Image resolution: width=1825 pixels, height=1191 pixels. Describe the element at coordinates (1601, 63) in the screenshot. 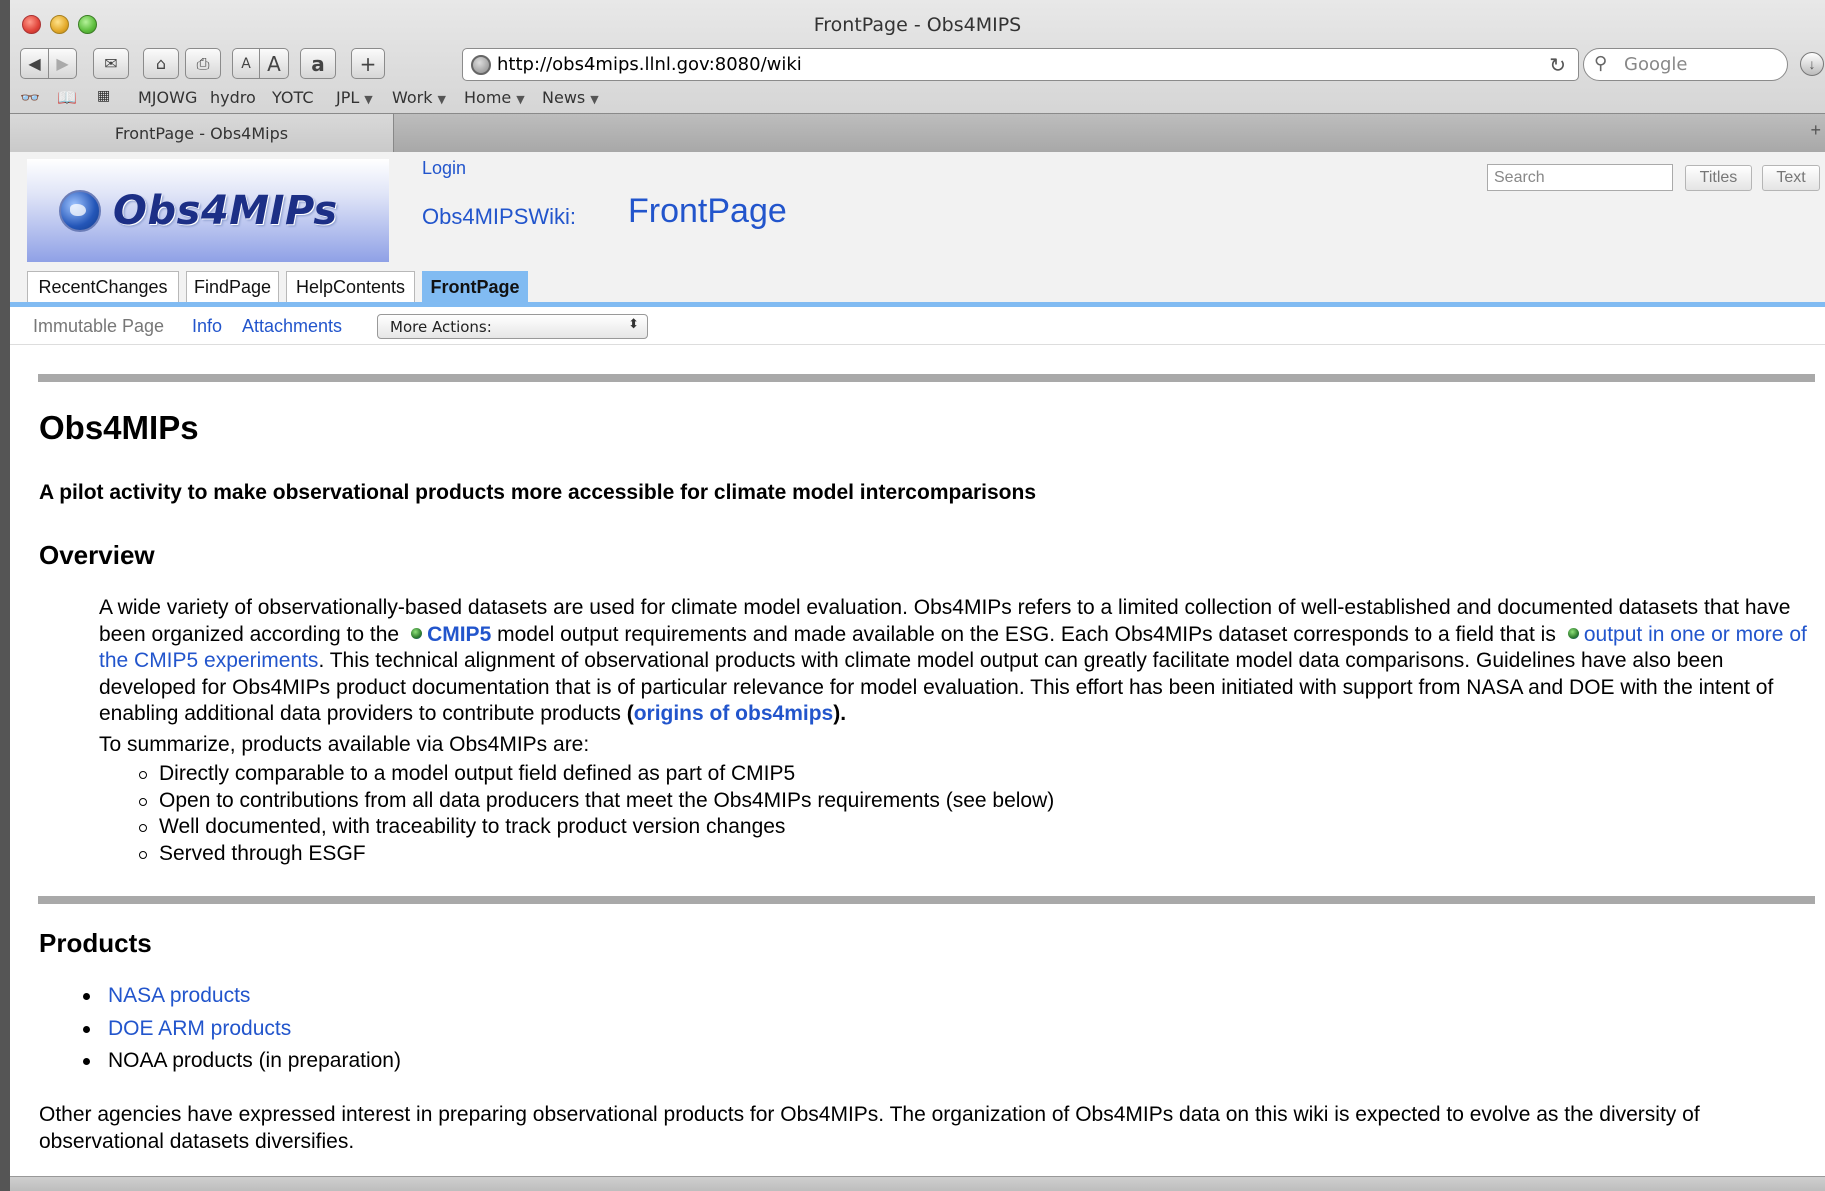

I see `search-icon: ⚲` at that location.